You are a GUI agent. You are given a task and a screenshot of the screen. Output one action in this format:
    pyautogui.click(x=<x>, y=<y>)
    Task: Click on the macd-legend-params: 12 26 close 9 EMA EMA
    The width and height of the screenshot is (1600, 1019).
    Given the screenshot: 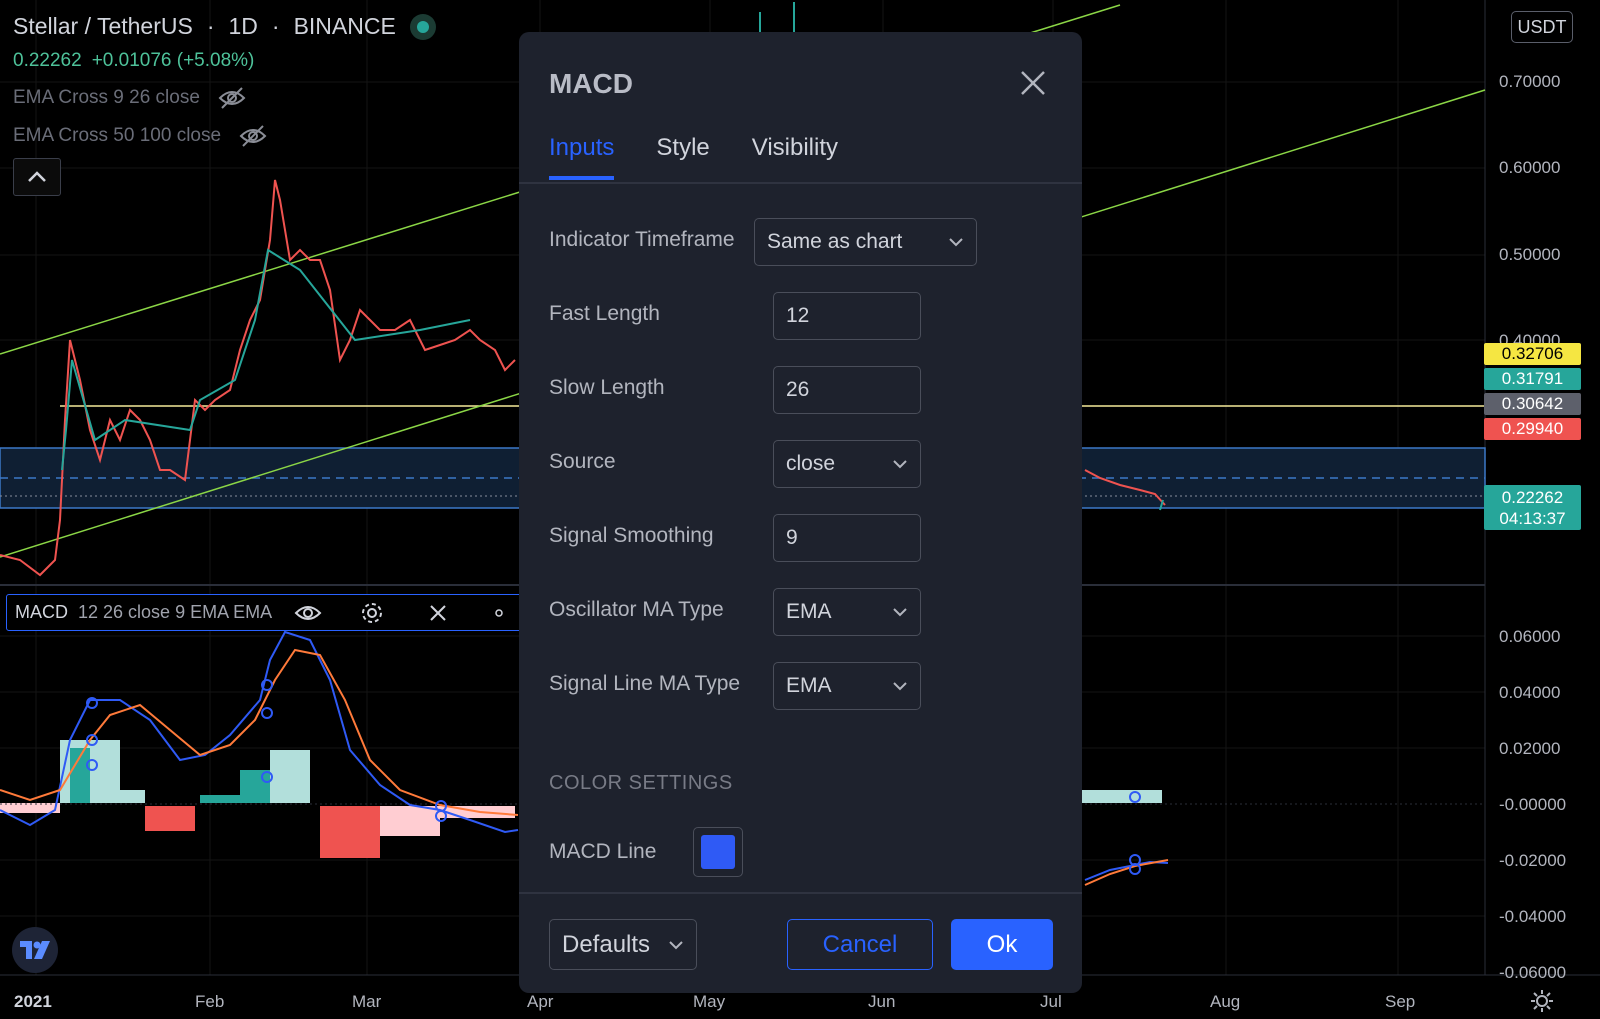 What is the action you would take?
    pyautogui.click(x=175, y=612)
    